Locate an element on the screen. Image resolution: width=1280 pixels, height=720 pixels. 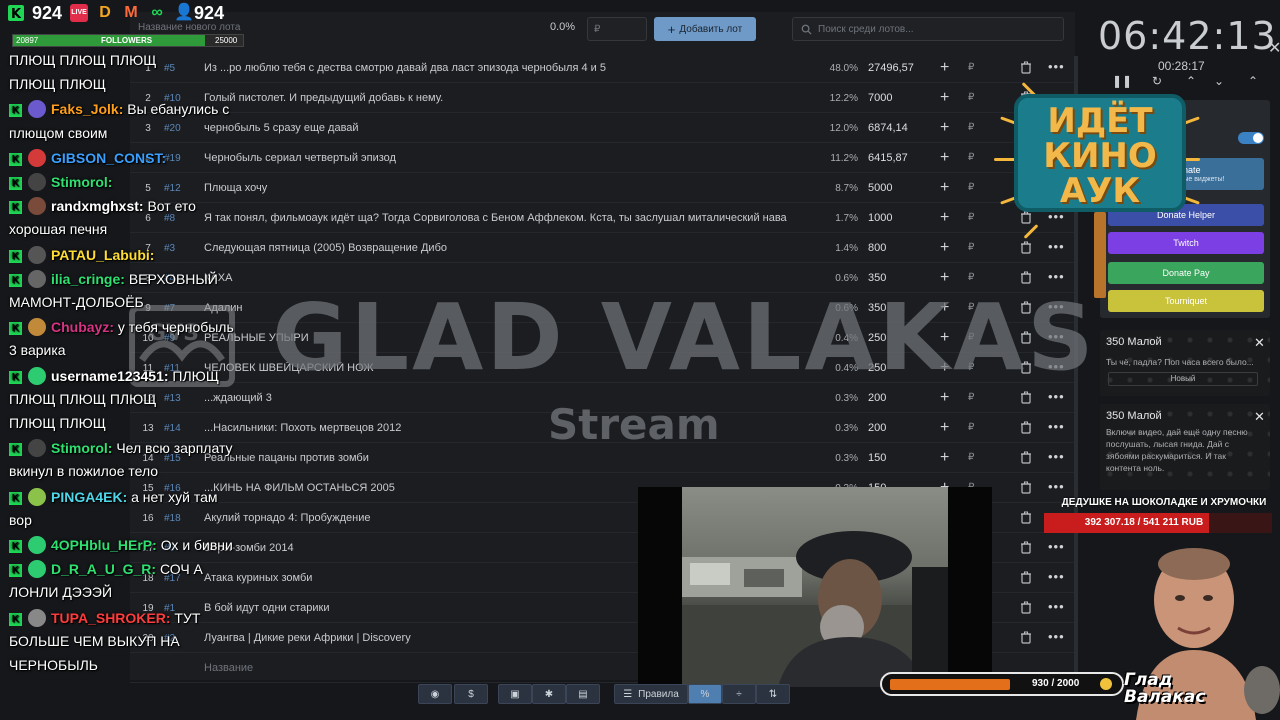
chat-nick: Stimorol: is located at coordinates (82, 182).